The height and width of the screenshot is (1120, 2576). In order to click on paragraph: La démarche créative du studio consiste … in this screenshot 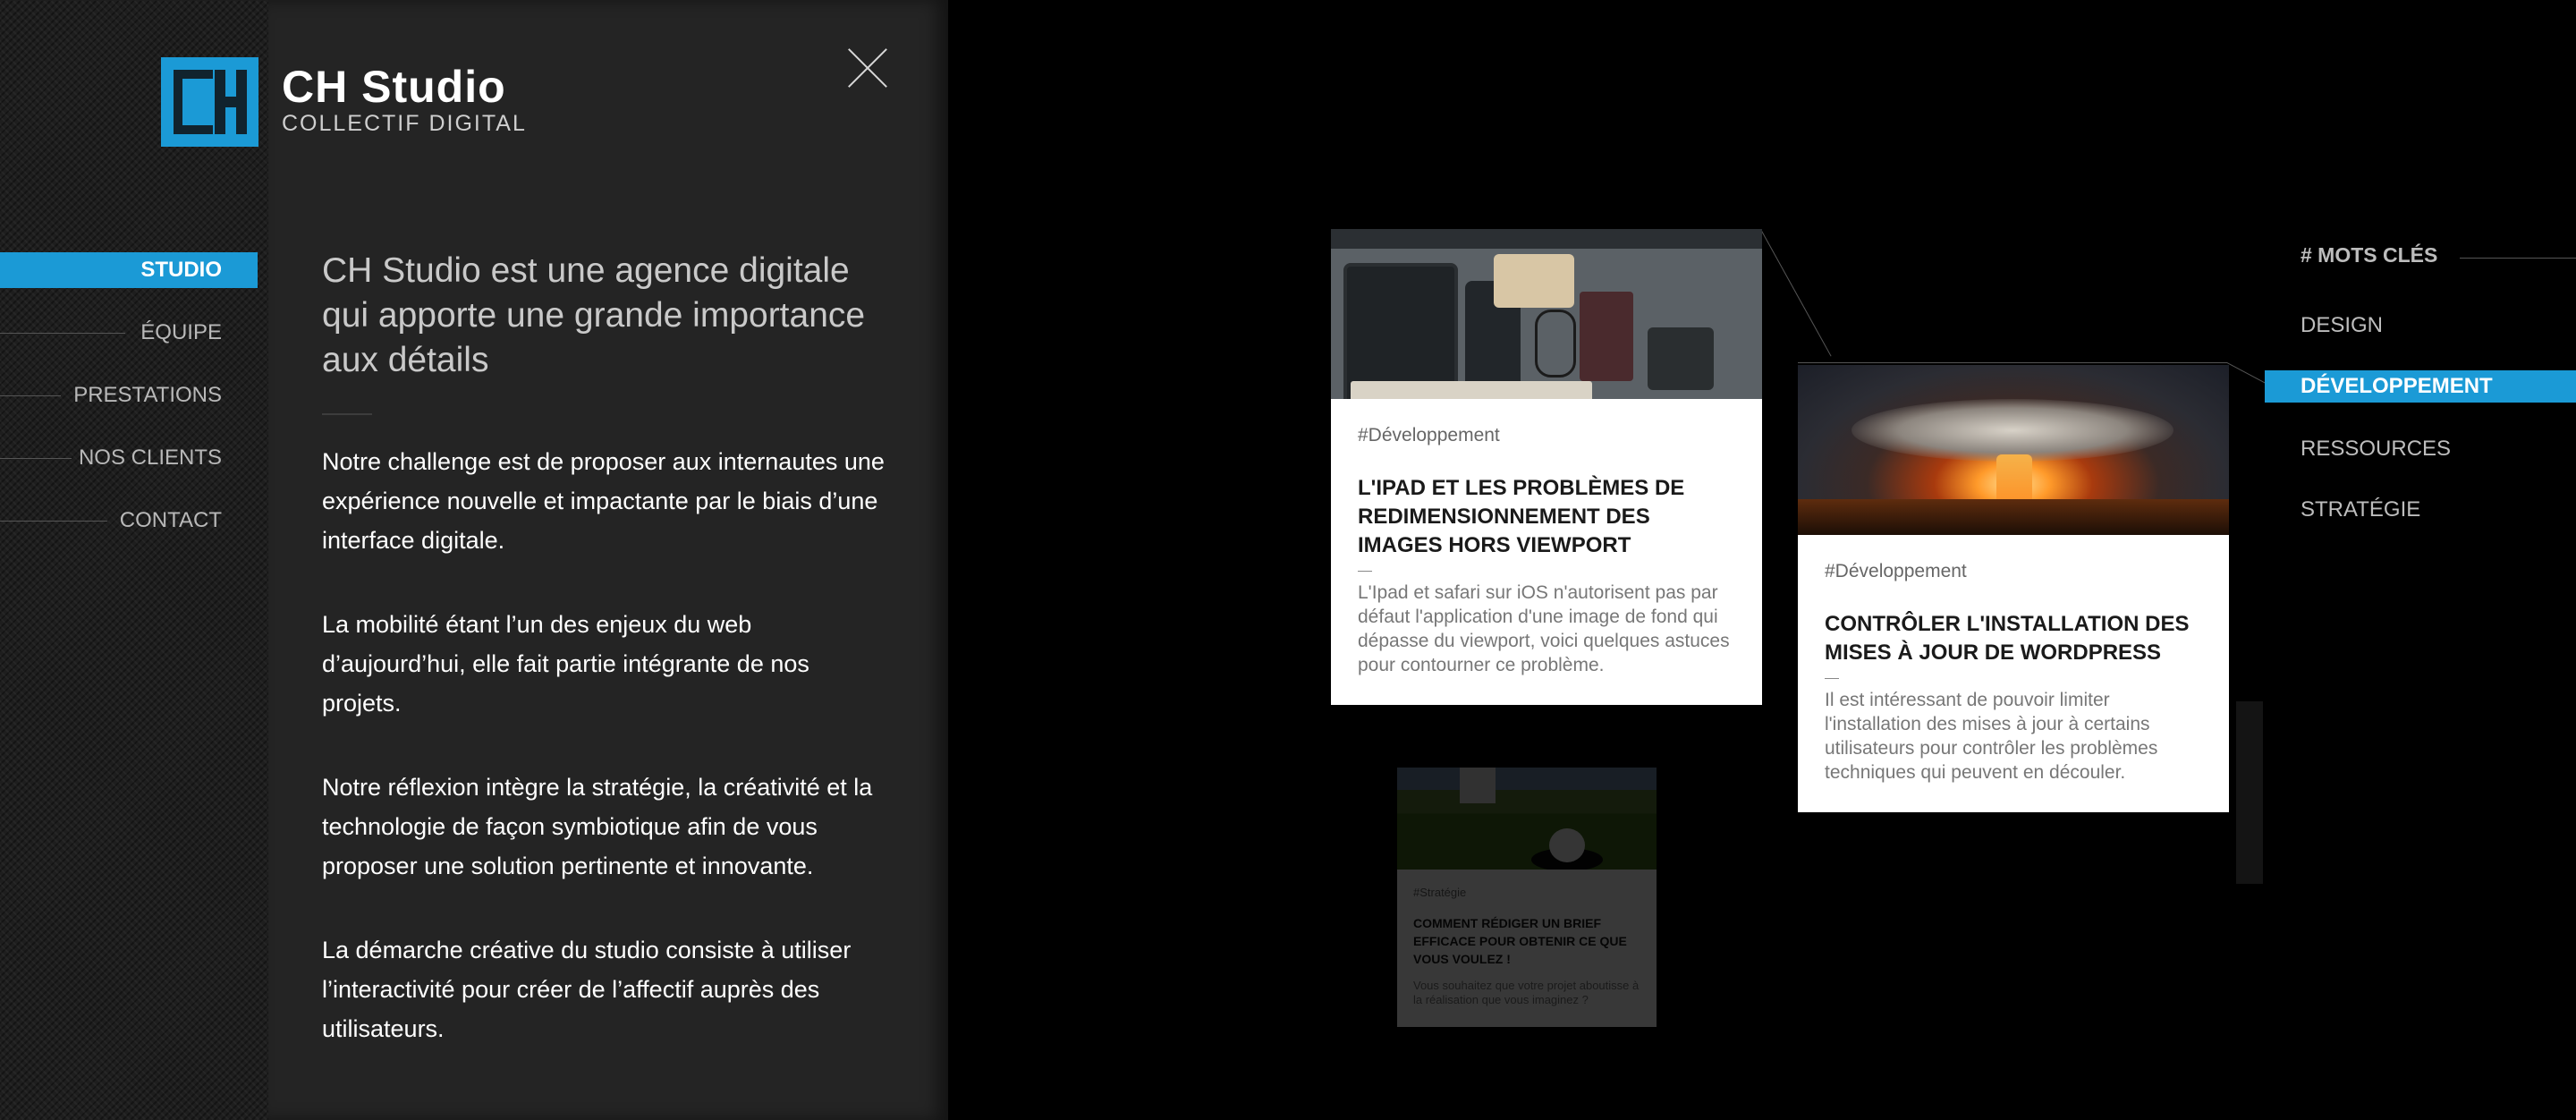, I will do `click(587, 989)`.